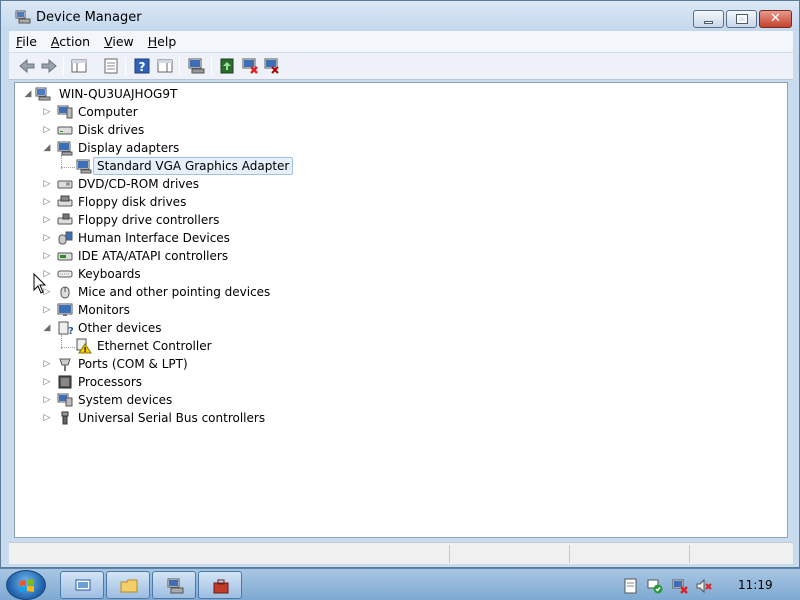 This screenshot has height=600, width=800. What do you see at coordinates (65, 184) in the screenshot?
I see `dvd-drive-icon` at bounding box center [65, 184].